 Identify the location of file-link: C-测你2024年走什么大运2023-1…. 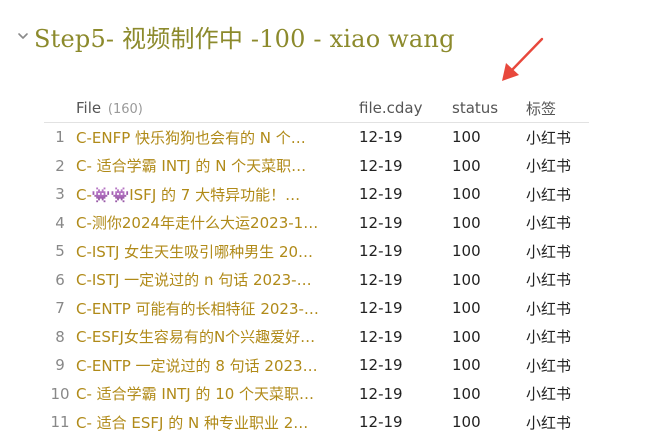
(217, 223).